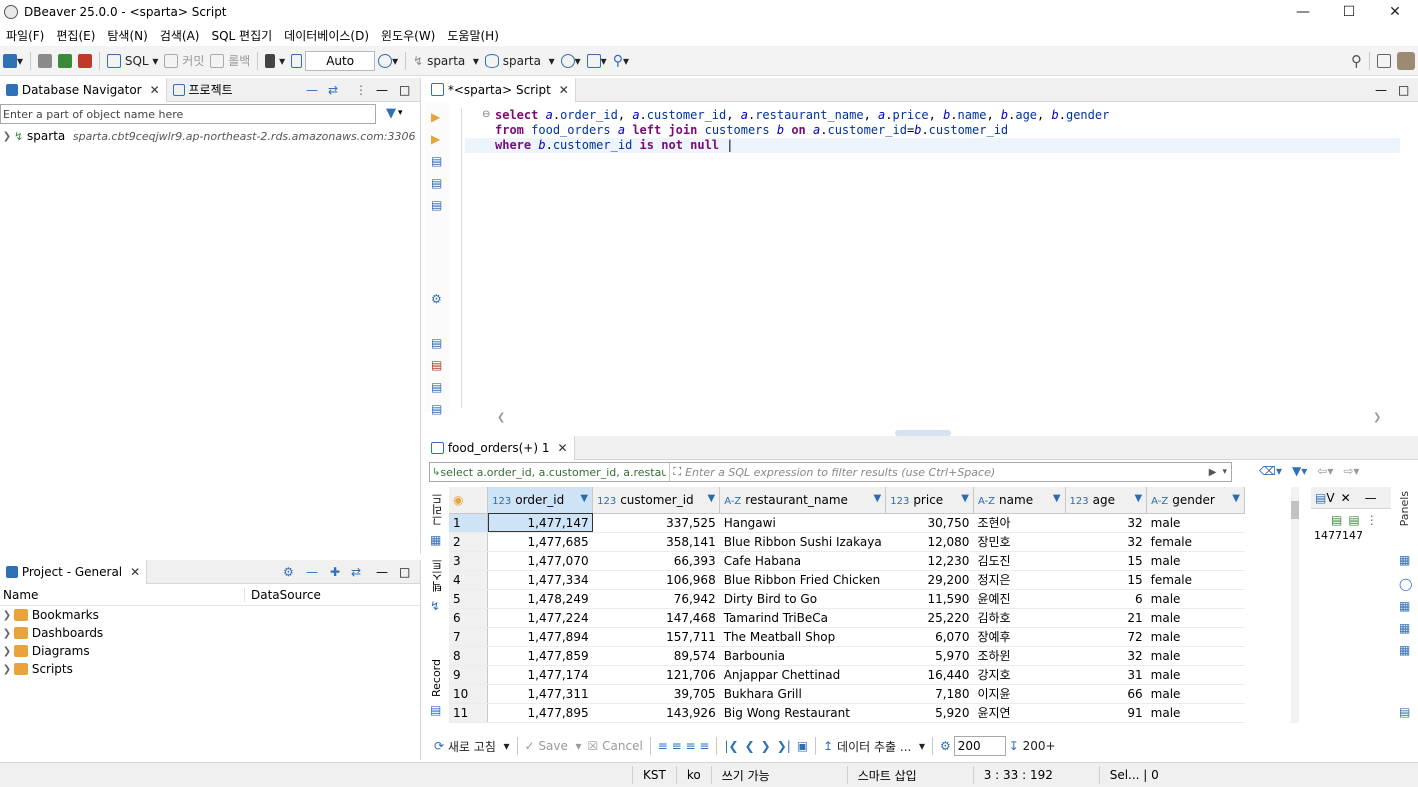  What do you see at coordinates (469, 599) in the screenshot?
I see `row-number: 5` at bounding box center [469, 599].